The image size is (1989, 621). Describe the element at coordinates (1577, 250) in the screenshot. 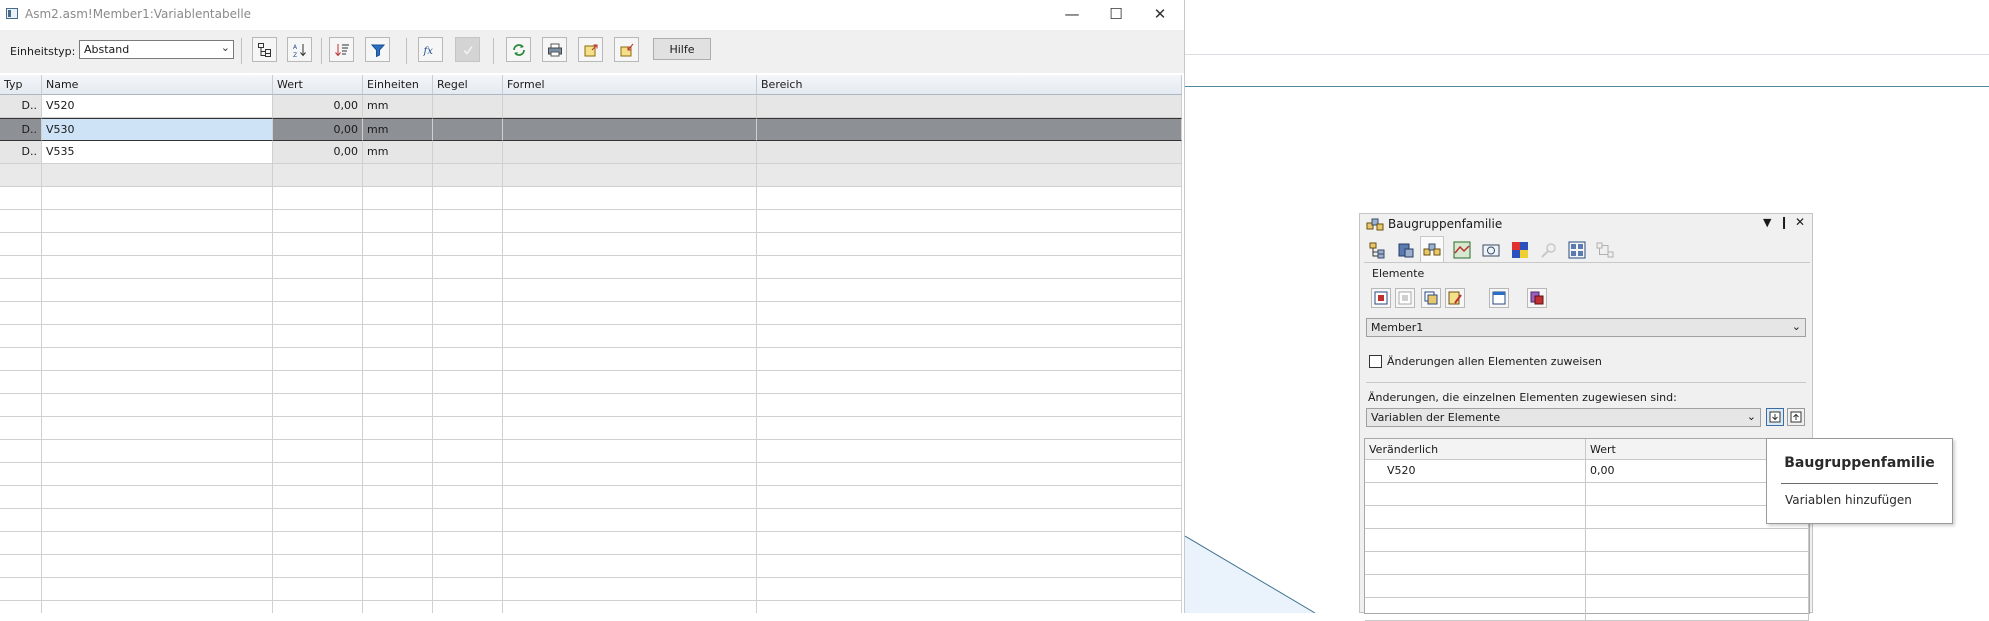

I see `tab-configurations` at that location.